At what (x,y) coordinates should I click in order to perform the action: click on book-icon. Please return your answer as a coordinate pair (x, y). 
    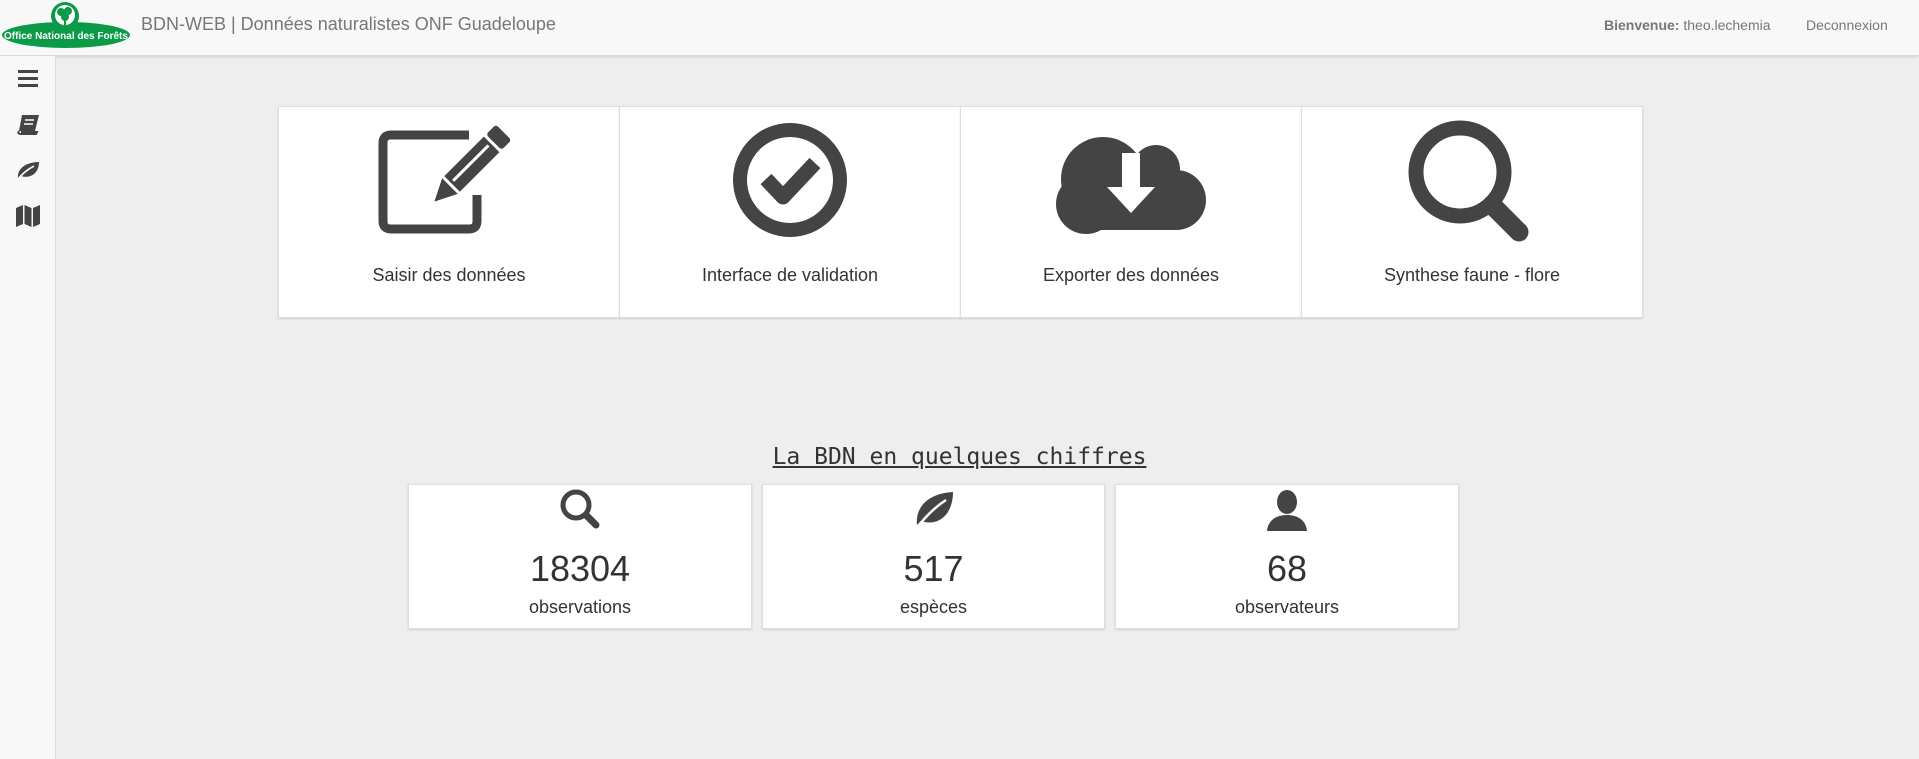
    Looking at the image, I should click on (27, 125).